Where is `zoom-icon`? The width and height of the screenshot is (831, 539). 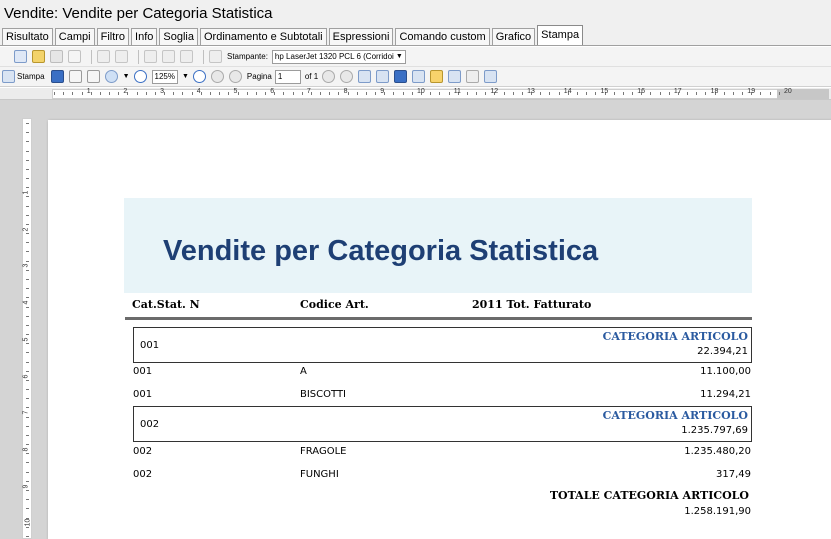
zoom-icon is located at coordinates (111, 76).